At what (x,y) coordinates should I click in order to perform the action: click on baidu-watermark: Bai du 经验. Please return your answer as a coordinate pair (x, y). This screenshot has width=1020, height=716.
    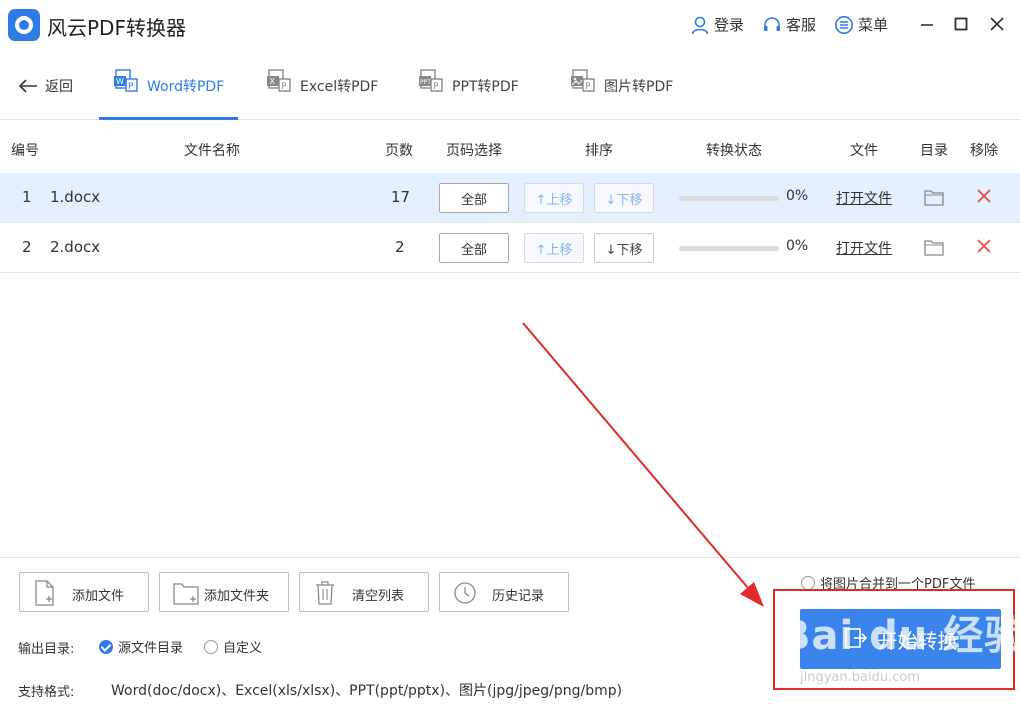
    Looking at the image, I should click on (900, 636).